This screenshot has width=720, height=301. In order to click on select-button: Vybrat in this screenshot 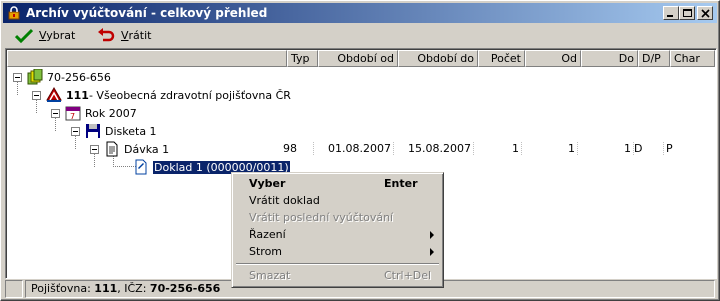, I will do `click(45, 35)`.